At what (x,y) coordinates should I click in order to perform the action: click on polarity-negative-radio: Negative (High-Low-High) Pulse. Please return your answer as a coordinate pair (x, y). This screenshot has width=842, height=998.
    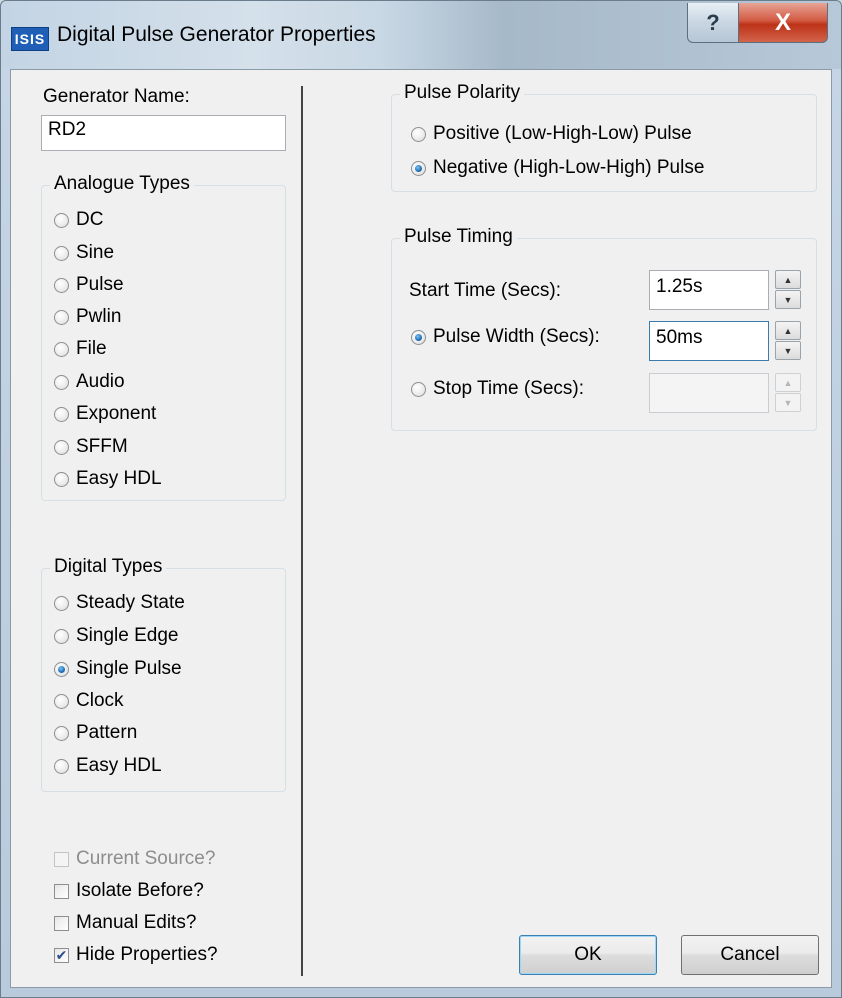
    Looking at the image, I should click on (557, 168).